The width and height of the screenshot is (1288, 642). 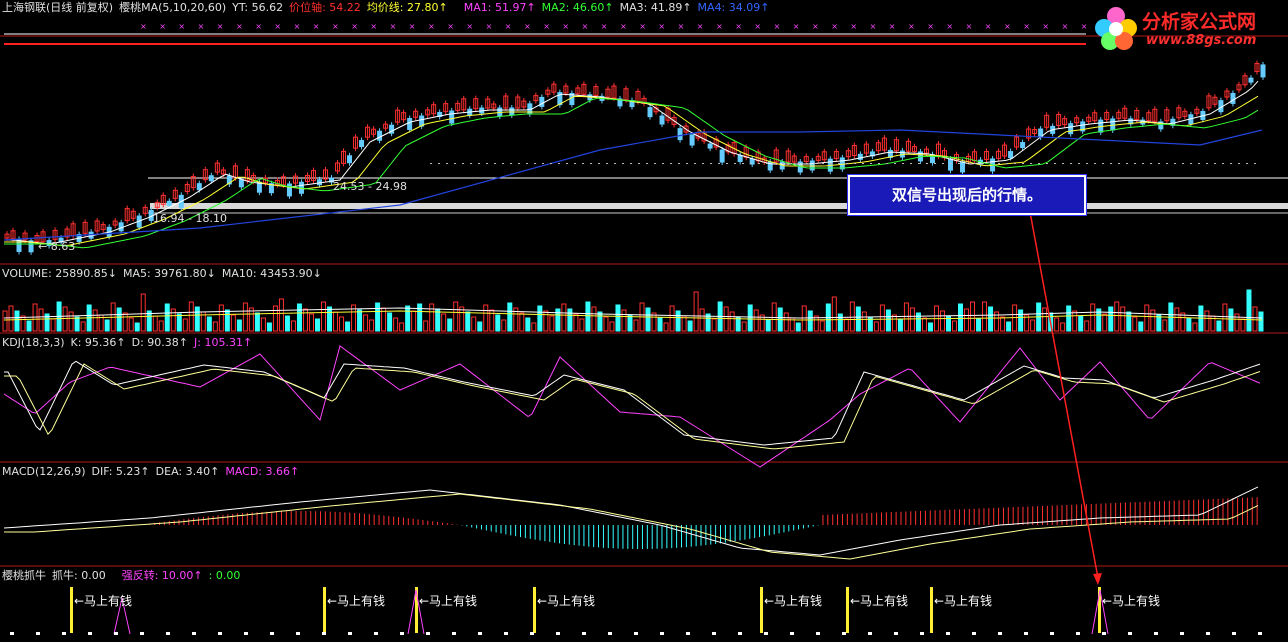 I want to click on signal-title: 樱桃抓牛, so click(x=24, y=575).